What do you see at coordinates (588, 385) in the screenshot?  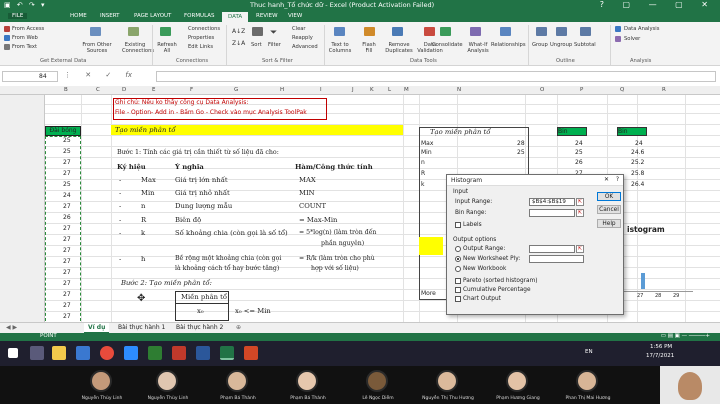 I see `participant-tile: Phan Thị Mai Hương` at bounding box center [588, 385].